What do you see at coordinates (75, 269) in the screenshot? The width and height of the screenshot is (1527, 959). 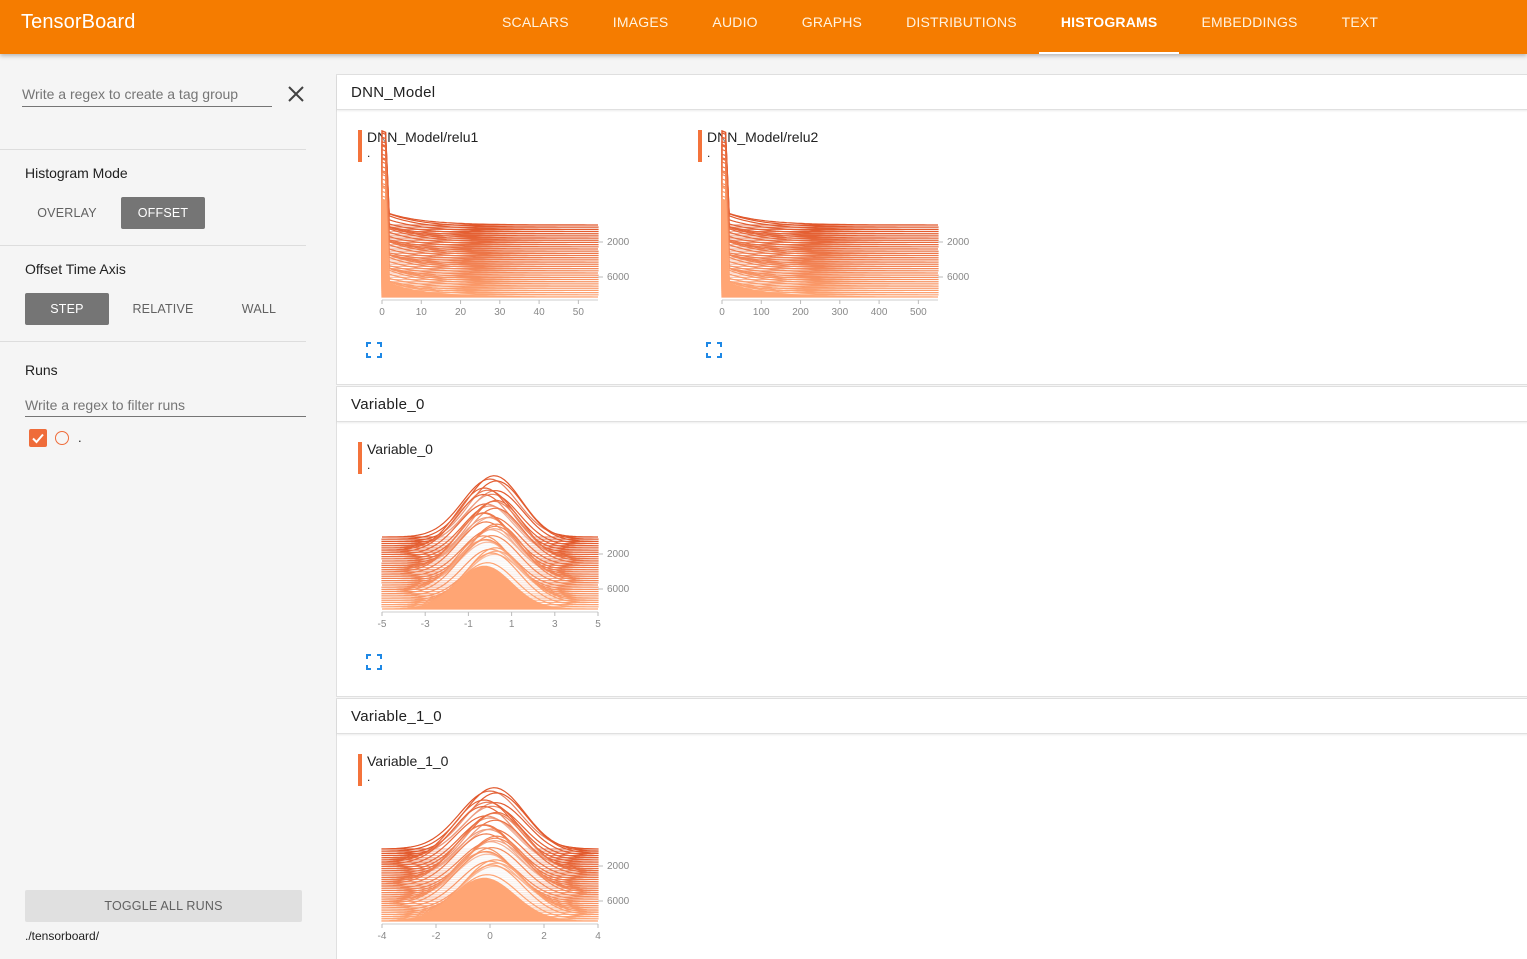 I see `offset-time-axis-label: Offset Time Axis` at bounding box center [75, 269].